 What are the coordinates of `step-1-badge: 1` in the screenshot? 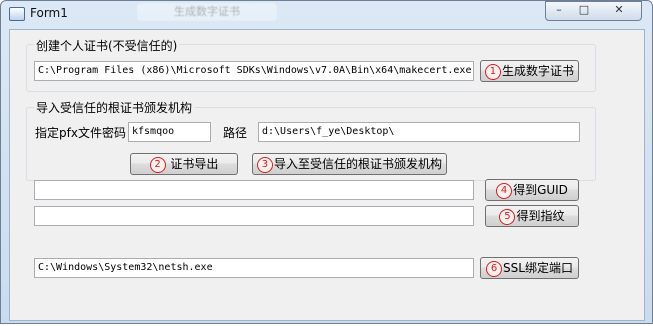 It's located at (492, 71).